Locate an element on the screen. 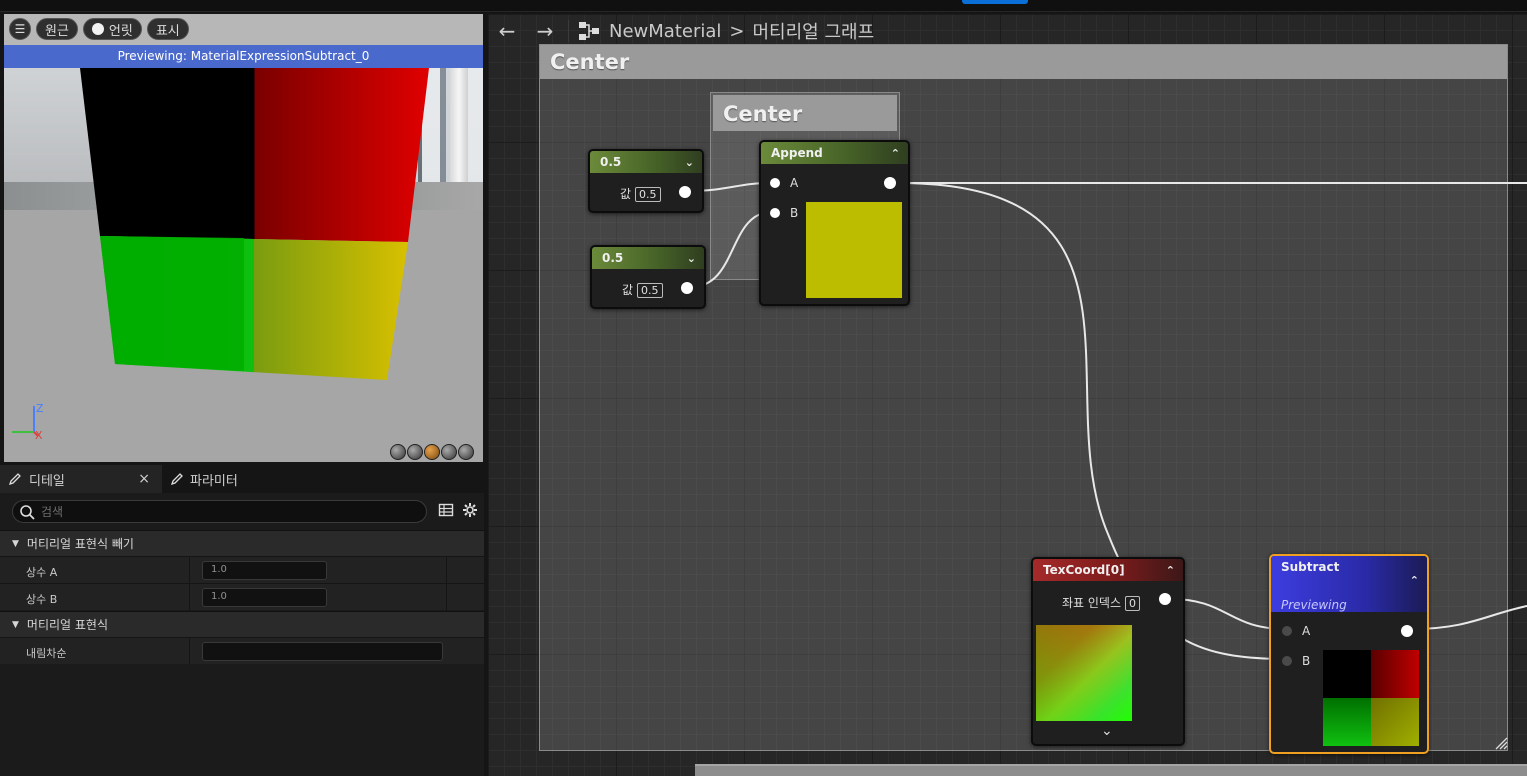 The image size is (1527, 776). viewport-menu-button: ☰ is located at coordinates (20, 29).